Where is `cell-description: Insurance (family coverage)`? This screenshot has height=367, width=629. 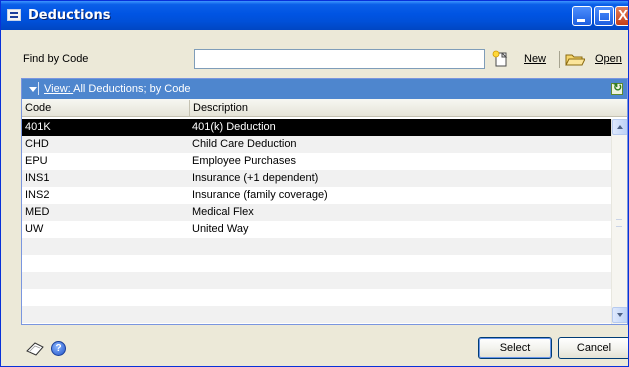
cell-description: Insurance (family coverage) is located at coordinates (260, 195).